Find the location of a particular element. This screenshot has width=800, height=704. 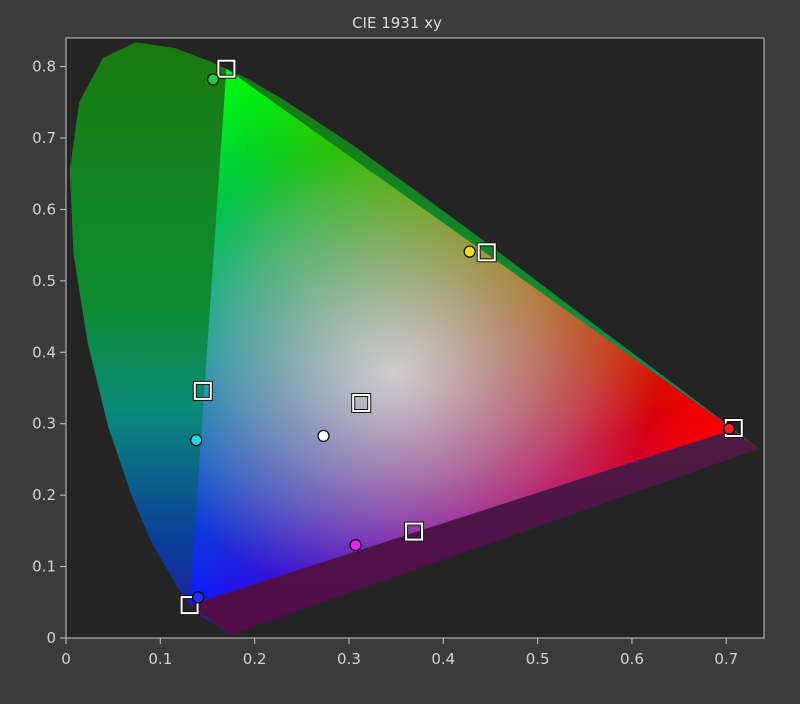

y-tick-label-2: 0.2 is located at coordinates (44, 495).